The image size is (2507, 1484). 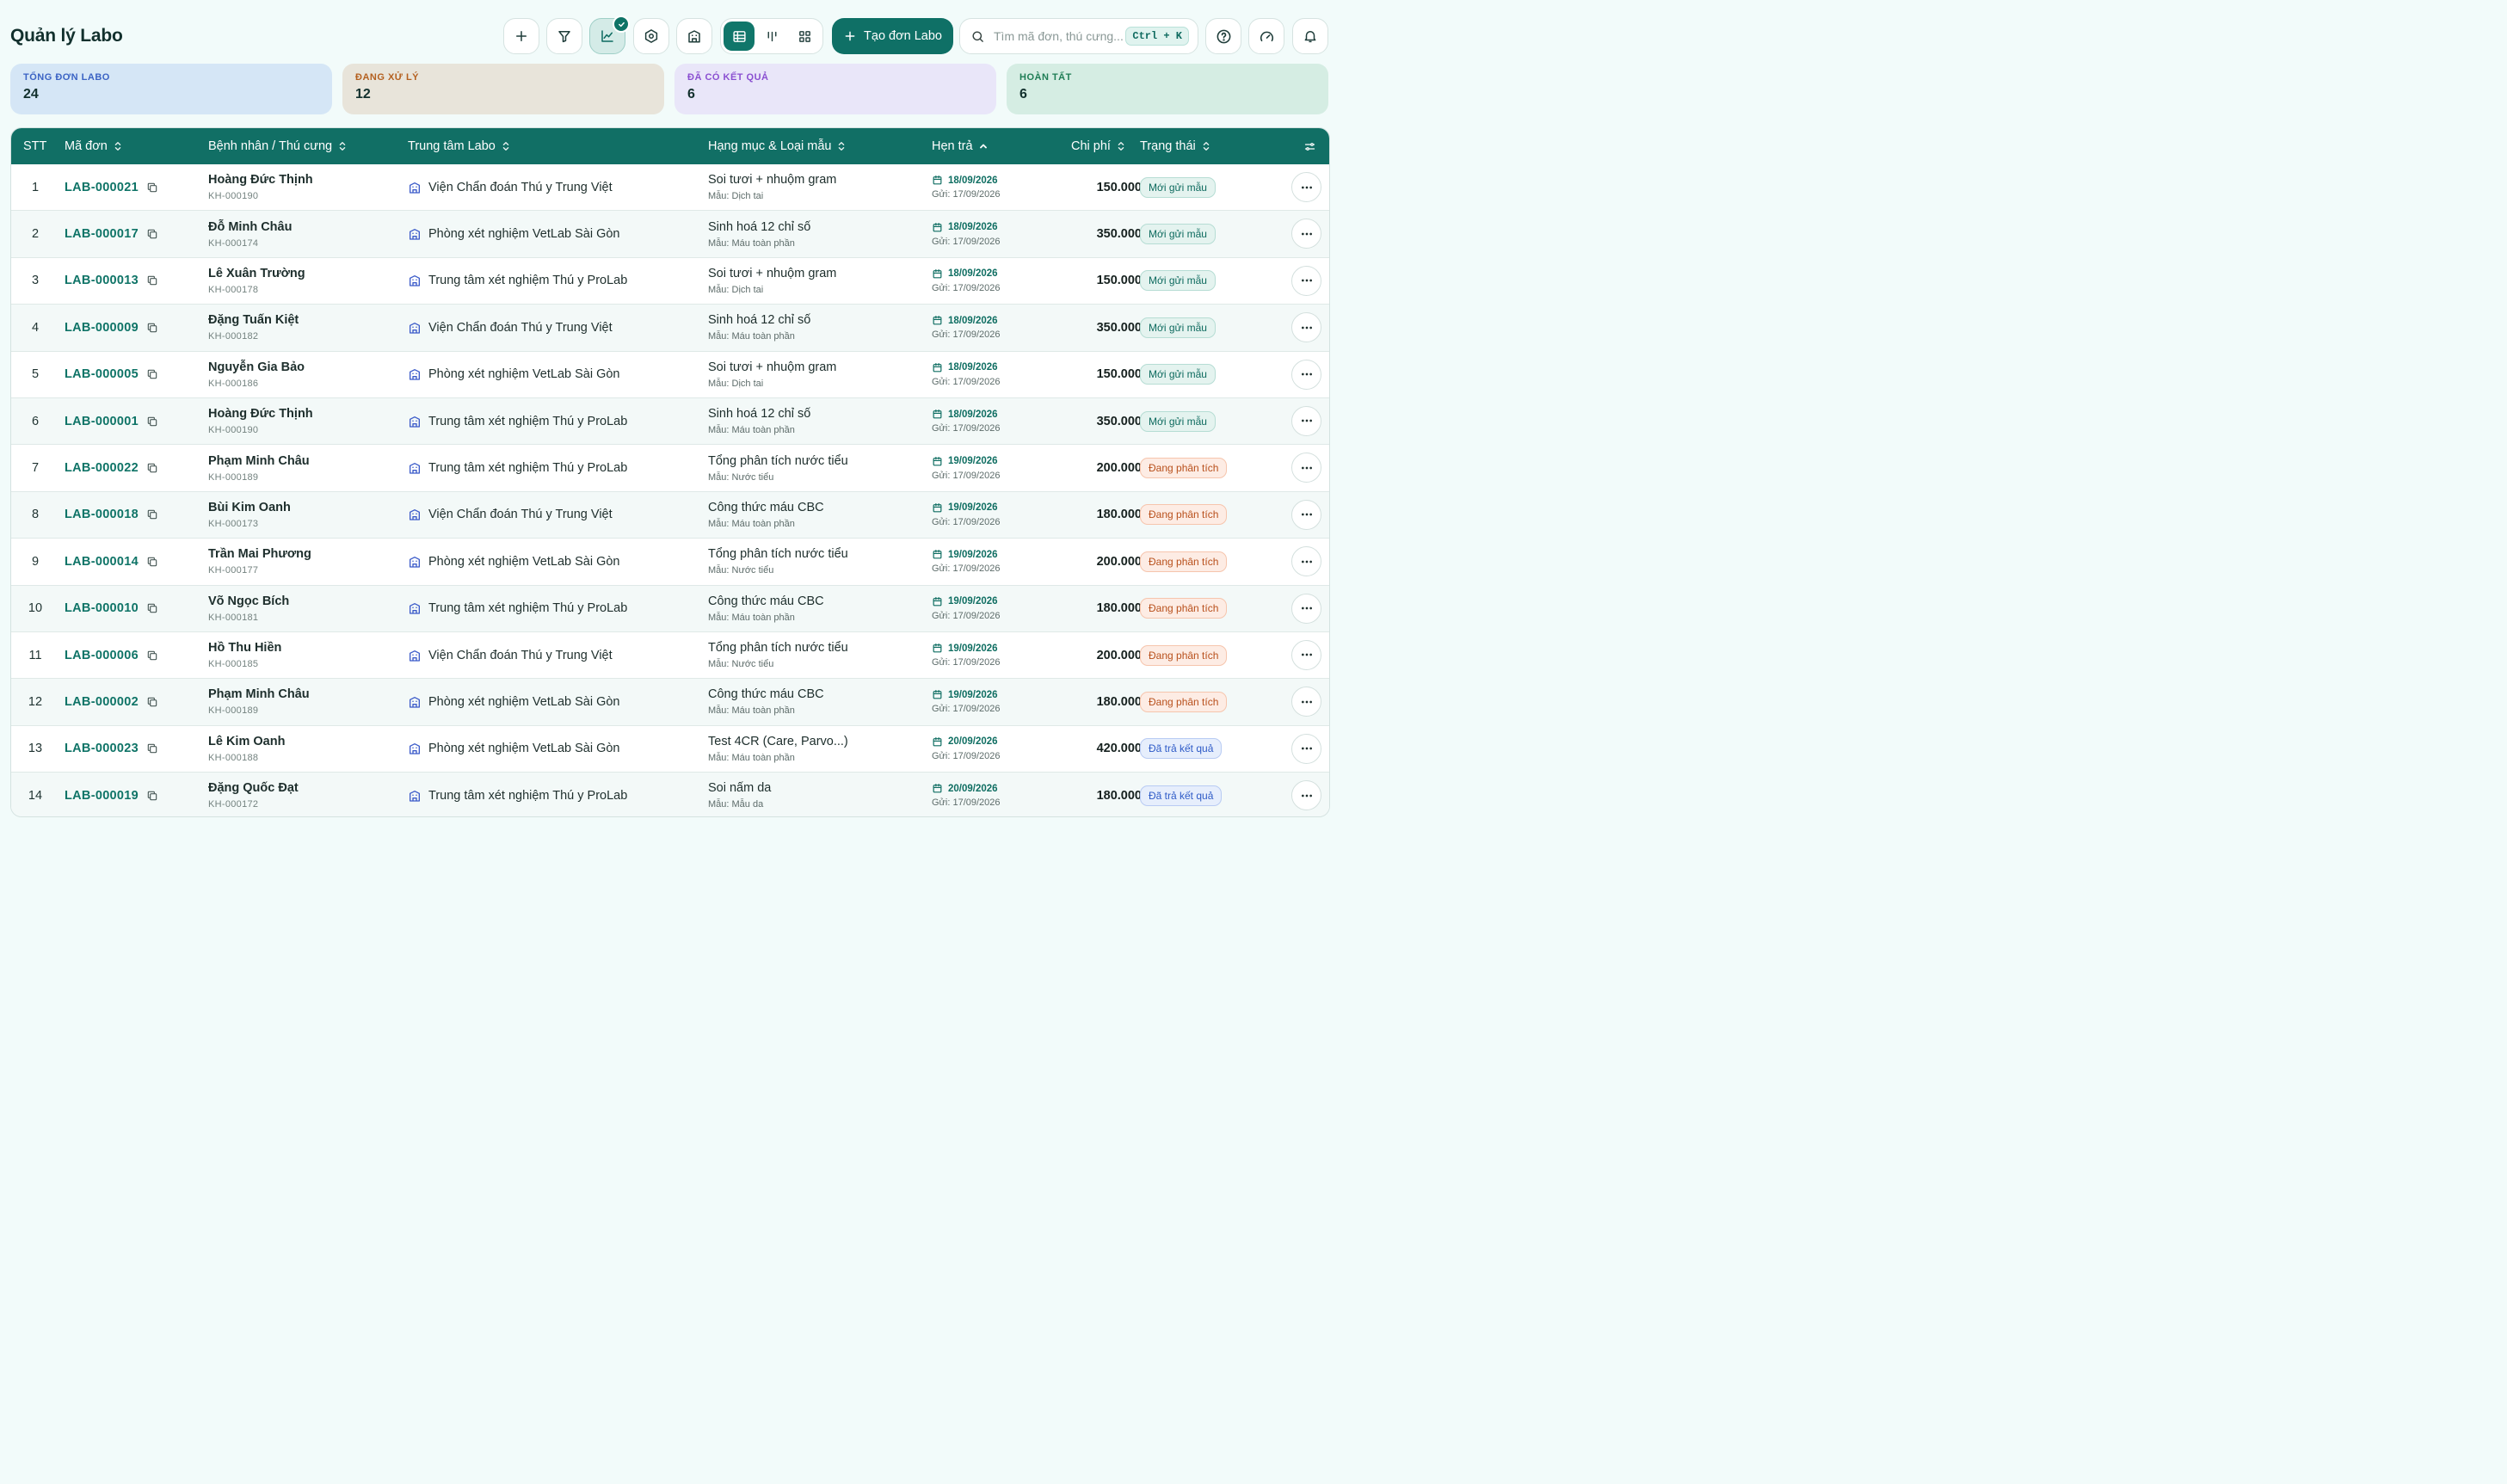 I want to click on chart-toggle-button, so click(x=609, y=34).